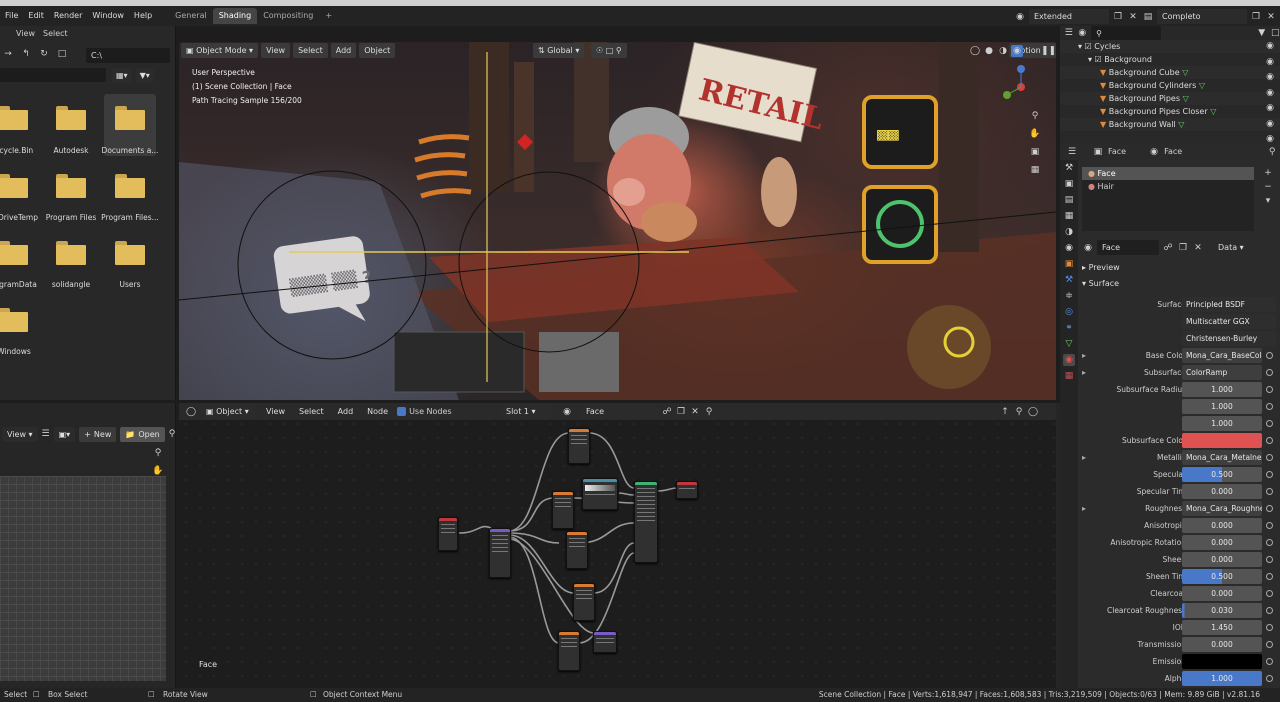 This screenshot has width=1280, height=702. Describe the element at coordinates (687, 490) in the screenshot. I see `material-output-node` at that location.